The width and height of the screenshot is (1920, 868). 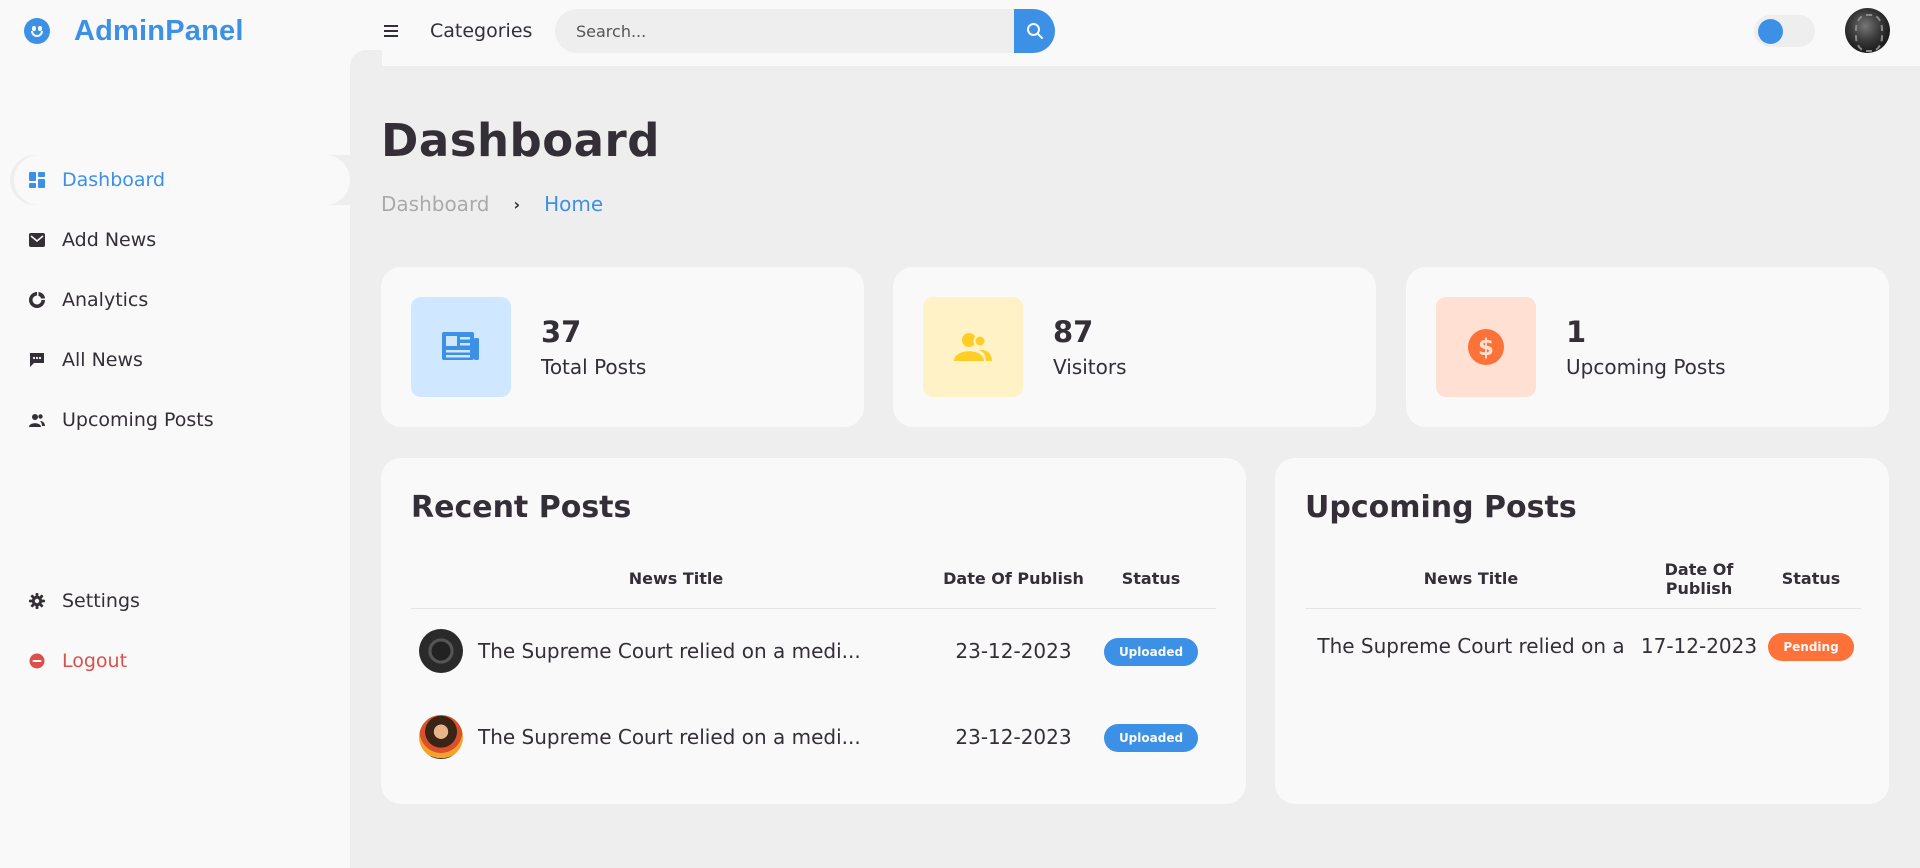 What do you see at coordinates (1090, 367) in the screenshot?
I see `stat-label: Visitors` at bounding box center [1090, 367].